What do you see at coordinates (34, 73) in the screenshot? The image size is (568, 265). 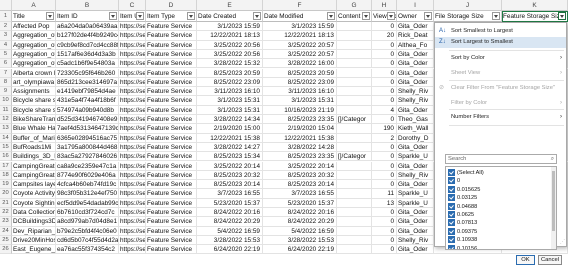 I see `table-cell: Alberta crown l` at bounding box center [34, 73].